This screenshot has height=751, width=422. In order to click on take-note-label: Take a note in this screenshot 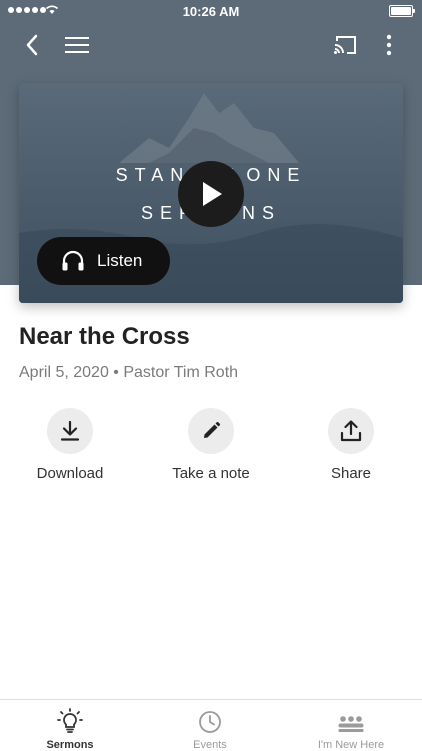, I will do `click(211, 473)`.